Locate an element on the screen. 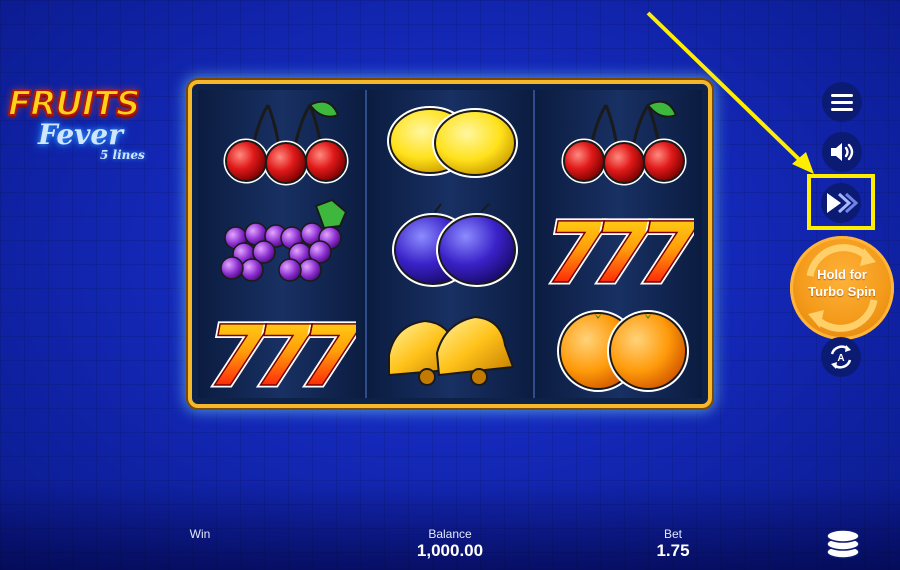  turbo-spin-button: Hold for Turbo Spin is located at coordinates (842, 288).